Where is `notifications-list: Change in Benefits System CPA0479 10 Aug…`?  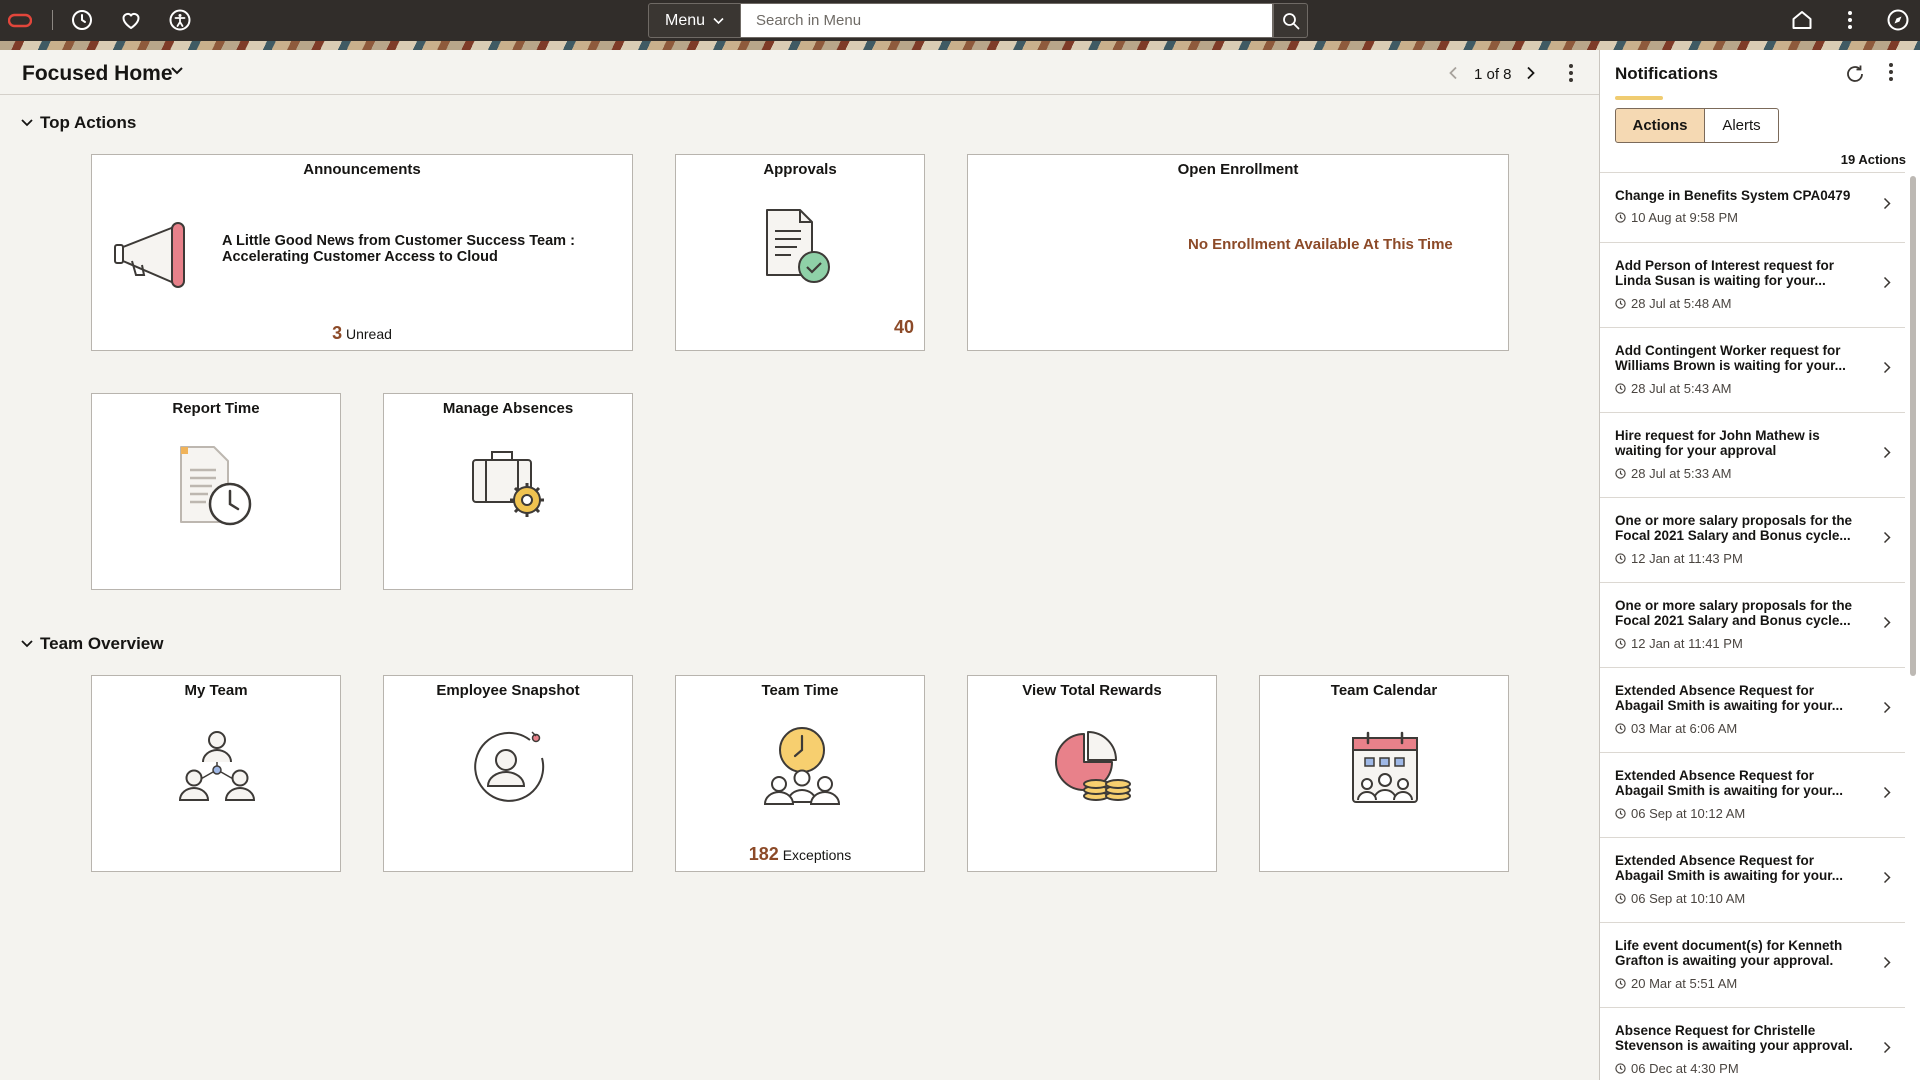 notifications-list: Change in Benefits System CPA0479 10 Aug… is located at coordinates (1752, 626).